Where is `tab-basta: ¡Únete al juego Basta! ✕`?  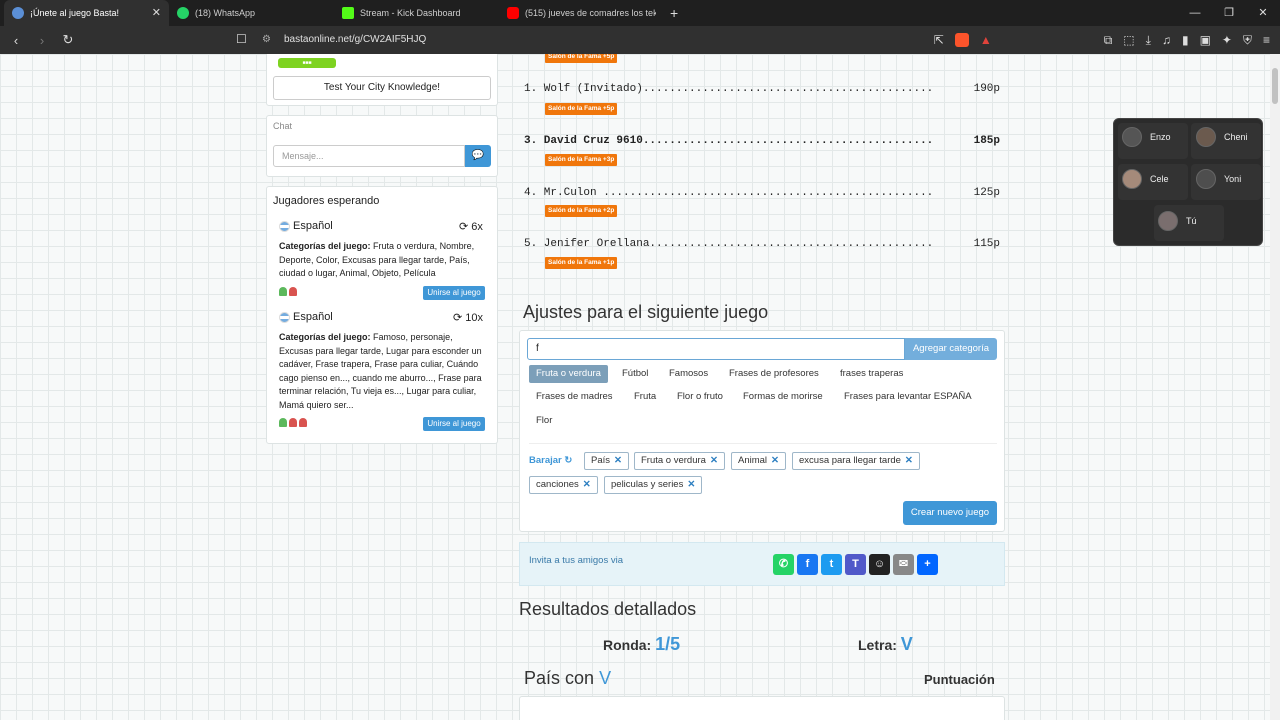
tab-basta: ¡Únete al juego Basta! ✕ is located at coordinates (86, 13).